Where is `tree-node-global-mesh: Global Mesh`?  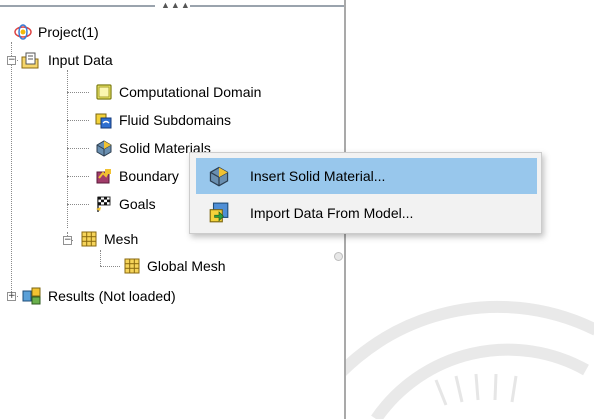
tree-node-global-mesh: Global Mesh is located at coordinates (174, 266).